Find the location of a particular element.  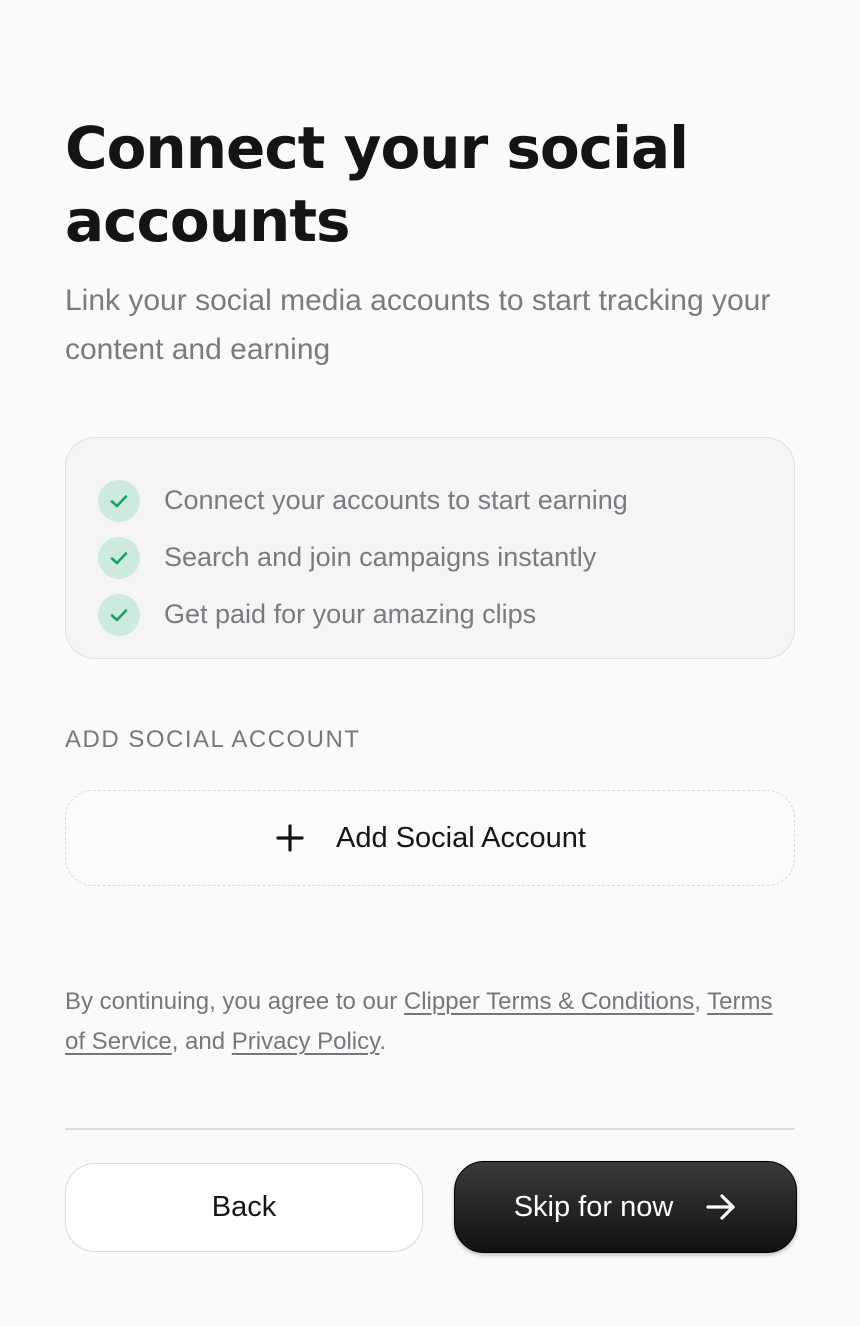

feature-text: Get paid for your amazing clips is located at coordinates (350, 614).